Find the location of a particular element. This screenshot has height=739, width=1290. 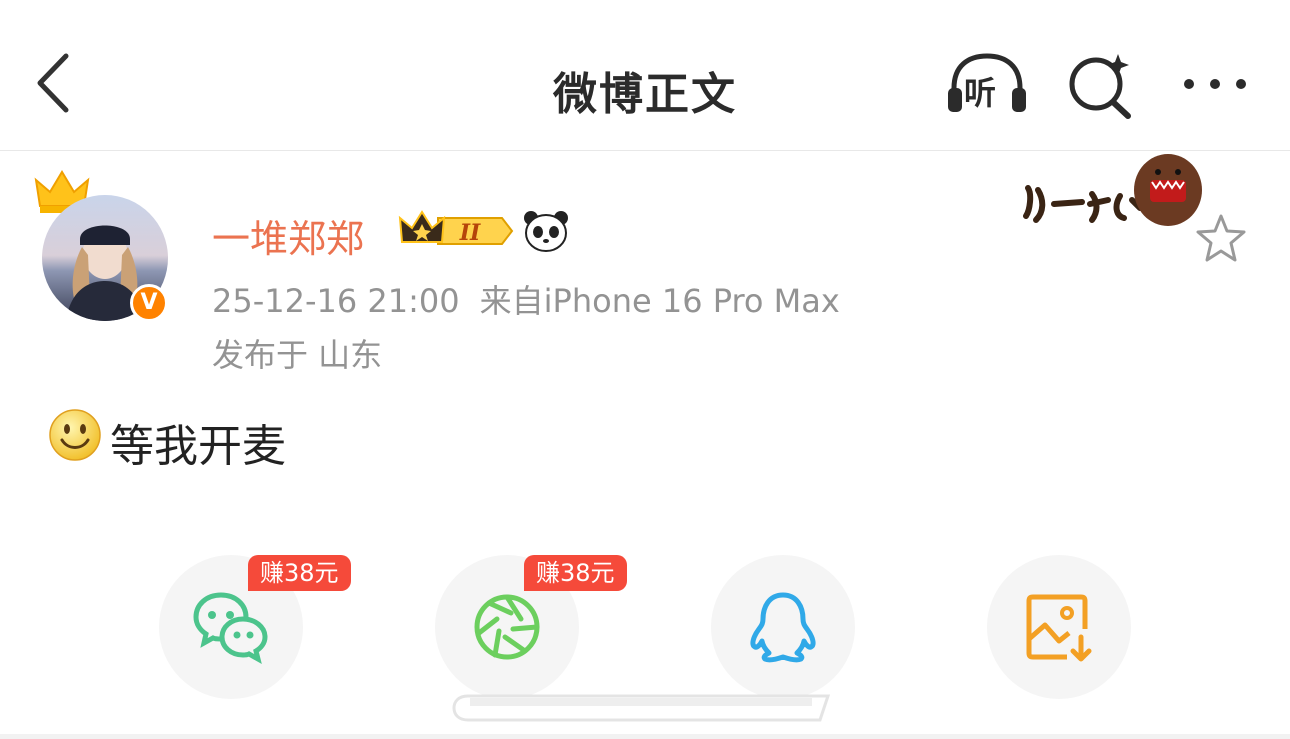

qq-penguin-icon is located at coordinates (783, 627).